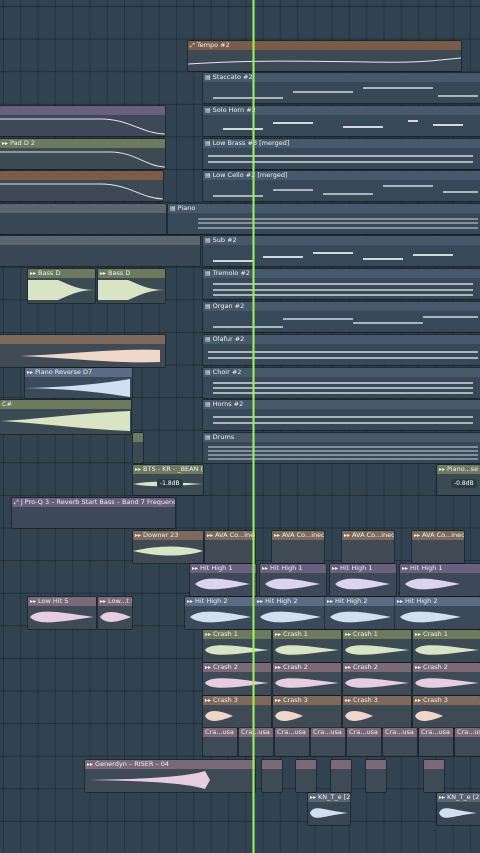  Describe the element at coordinates (438, 547) in the screenshot. I see `clip-ava-4: ▸▸AVA Co...ined 1` at that location.